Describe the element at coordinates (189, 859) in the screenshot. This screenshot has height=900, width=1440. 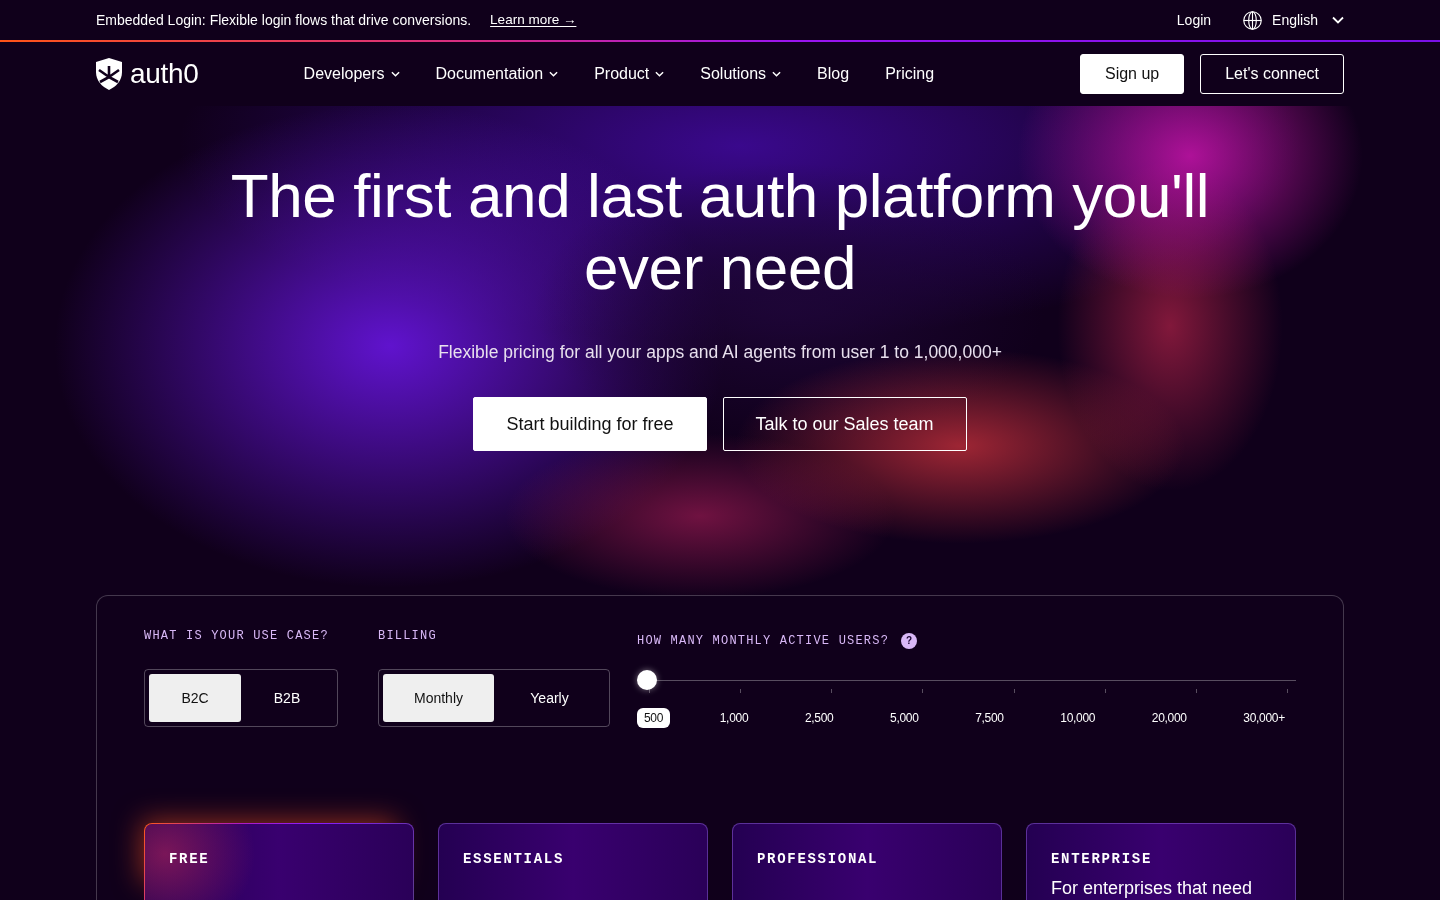
I see `plan-name: FREE` at that location.